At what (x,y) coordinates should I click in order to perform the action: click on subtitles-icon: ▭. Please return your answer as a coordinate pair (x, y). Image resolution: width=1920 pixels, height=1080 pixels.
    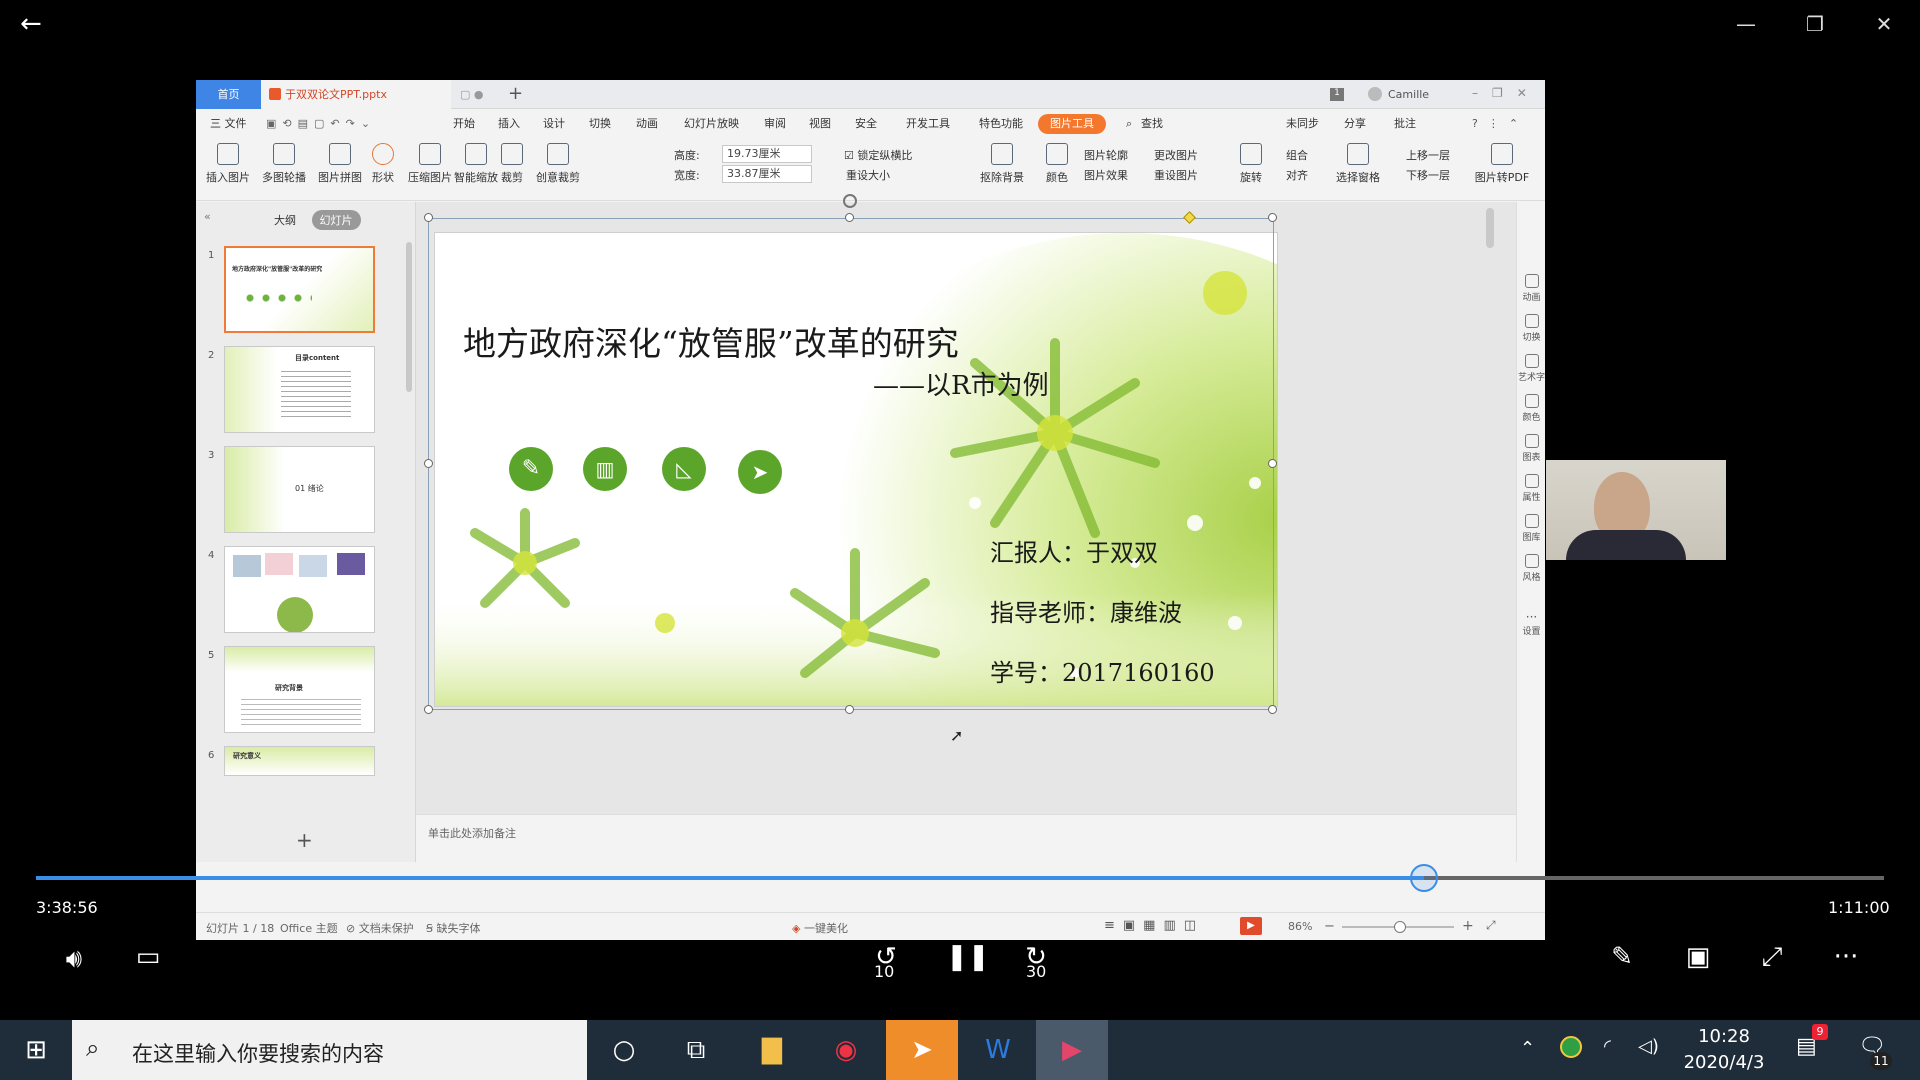
    Looking at the image, I should click on (148, 957).